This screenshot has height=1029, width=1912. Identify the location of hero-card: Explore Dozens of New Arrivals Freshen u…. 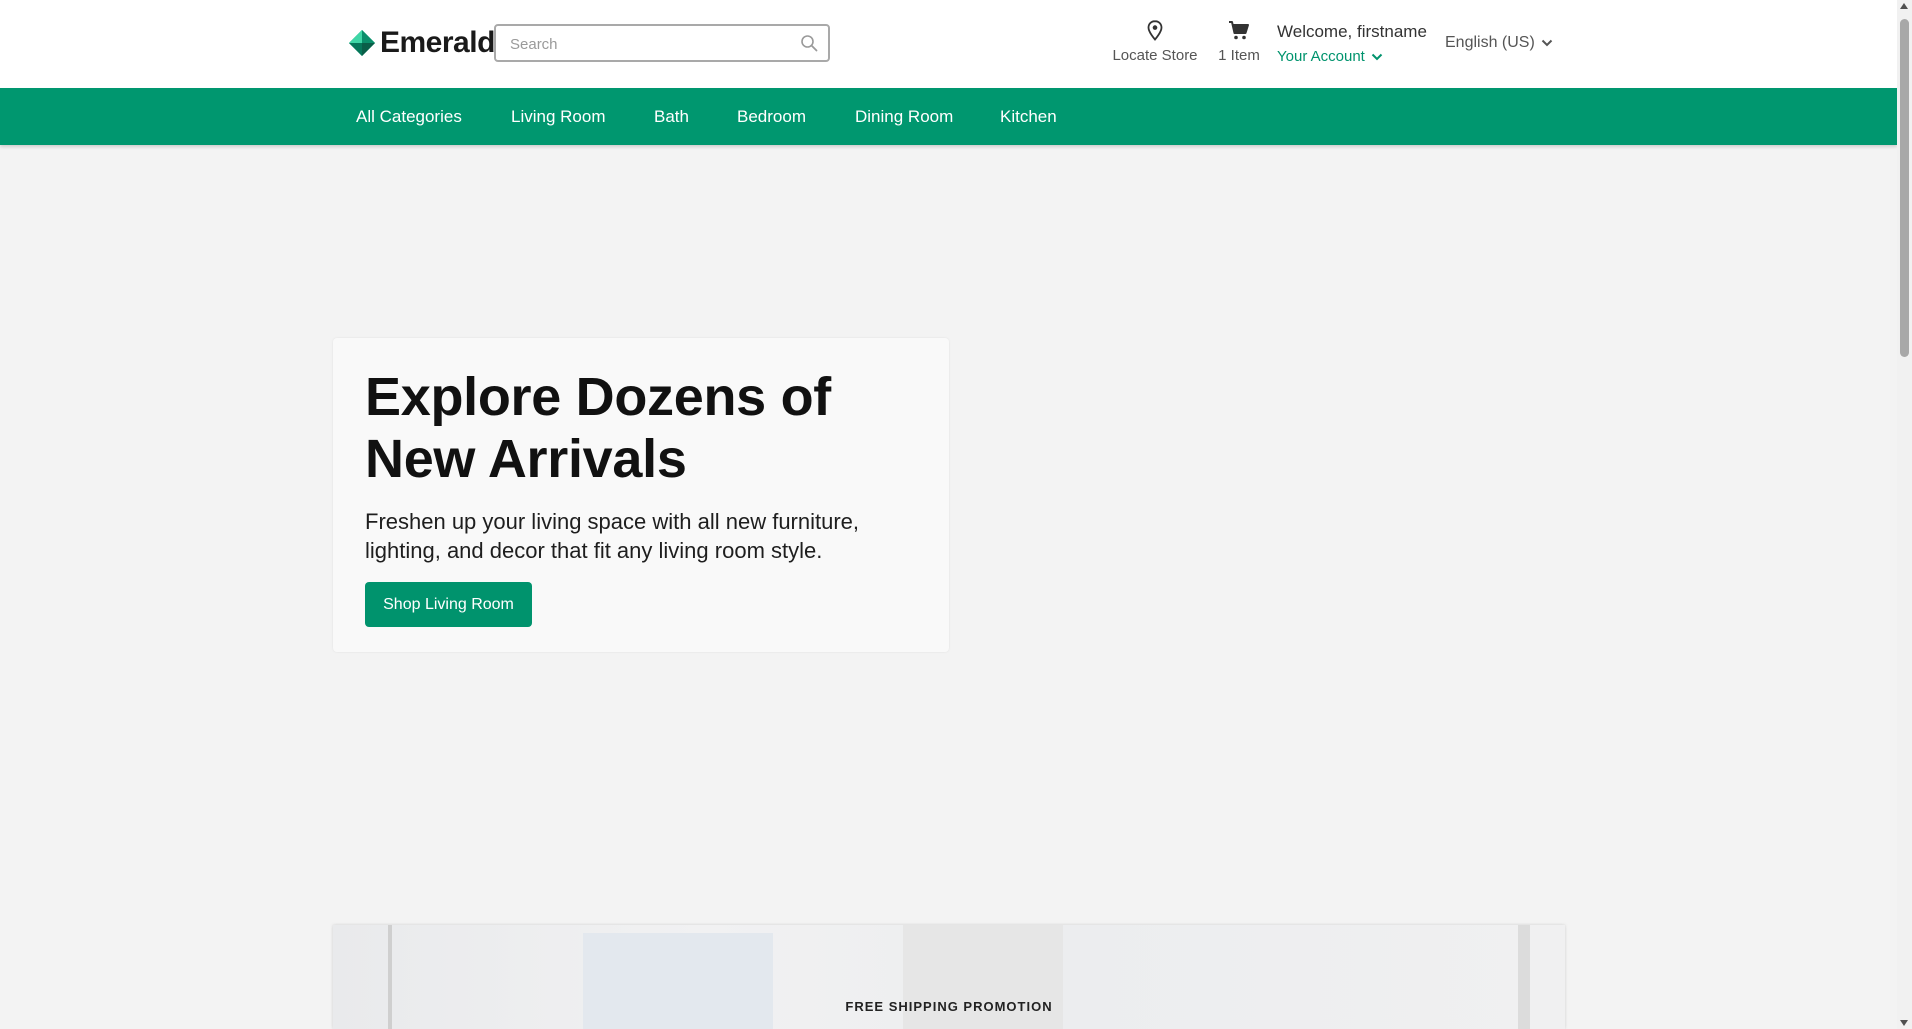
(641, 495).